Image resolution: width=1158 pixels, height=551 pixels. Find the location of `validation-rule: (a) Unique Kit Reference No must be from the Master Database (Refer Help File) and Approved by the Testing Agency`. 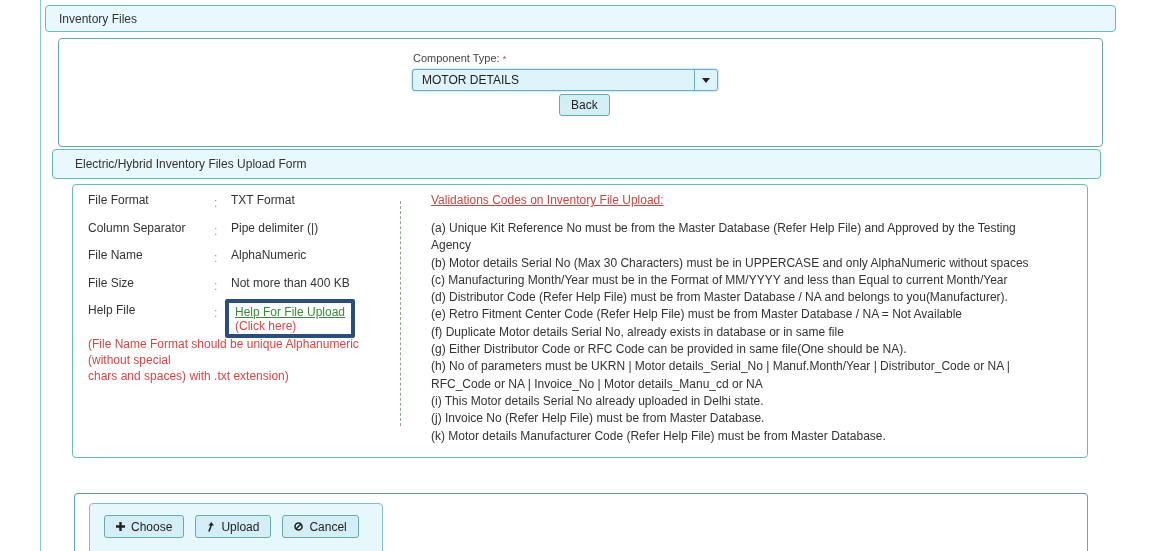

validation-rule: (a) Unique Kit Reference No must be from the Master Database (Refer Help File) and Approved by the Testing Agency is located at coordinates (724, 237).